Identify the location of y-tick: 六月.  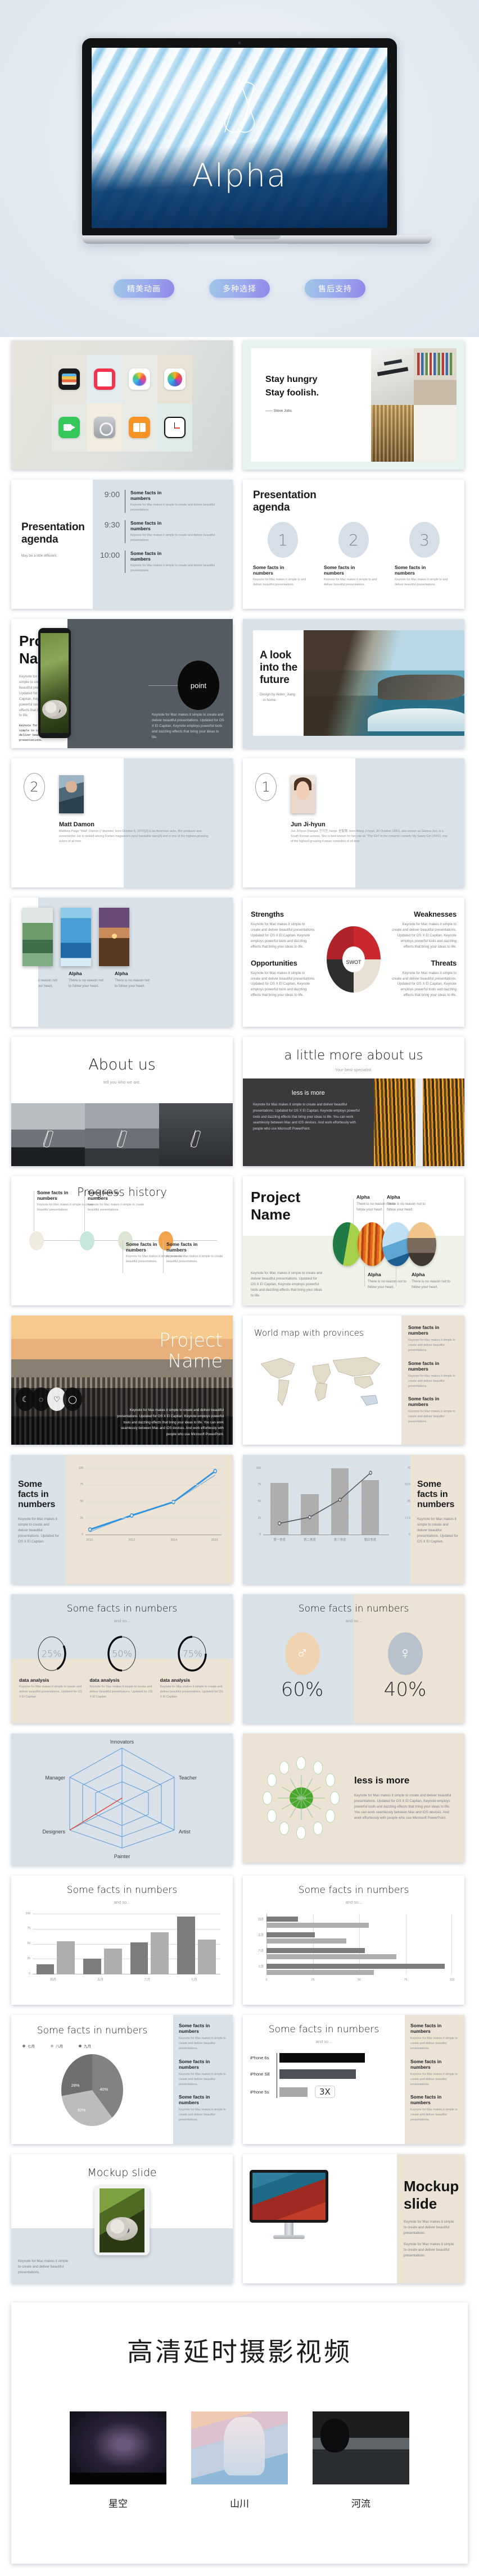
(260, 1951).